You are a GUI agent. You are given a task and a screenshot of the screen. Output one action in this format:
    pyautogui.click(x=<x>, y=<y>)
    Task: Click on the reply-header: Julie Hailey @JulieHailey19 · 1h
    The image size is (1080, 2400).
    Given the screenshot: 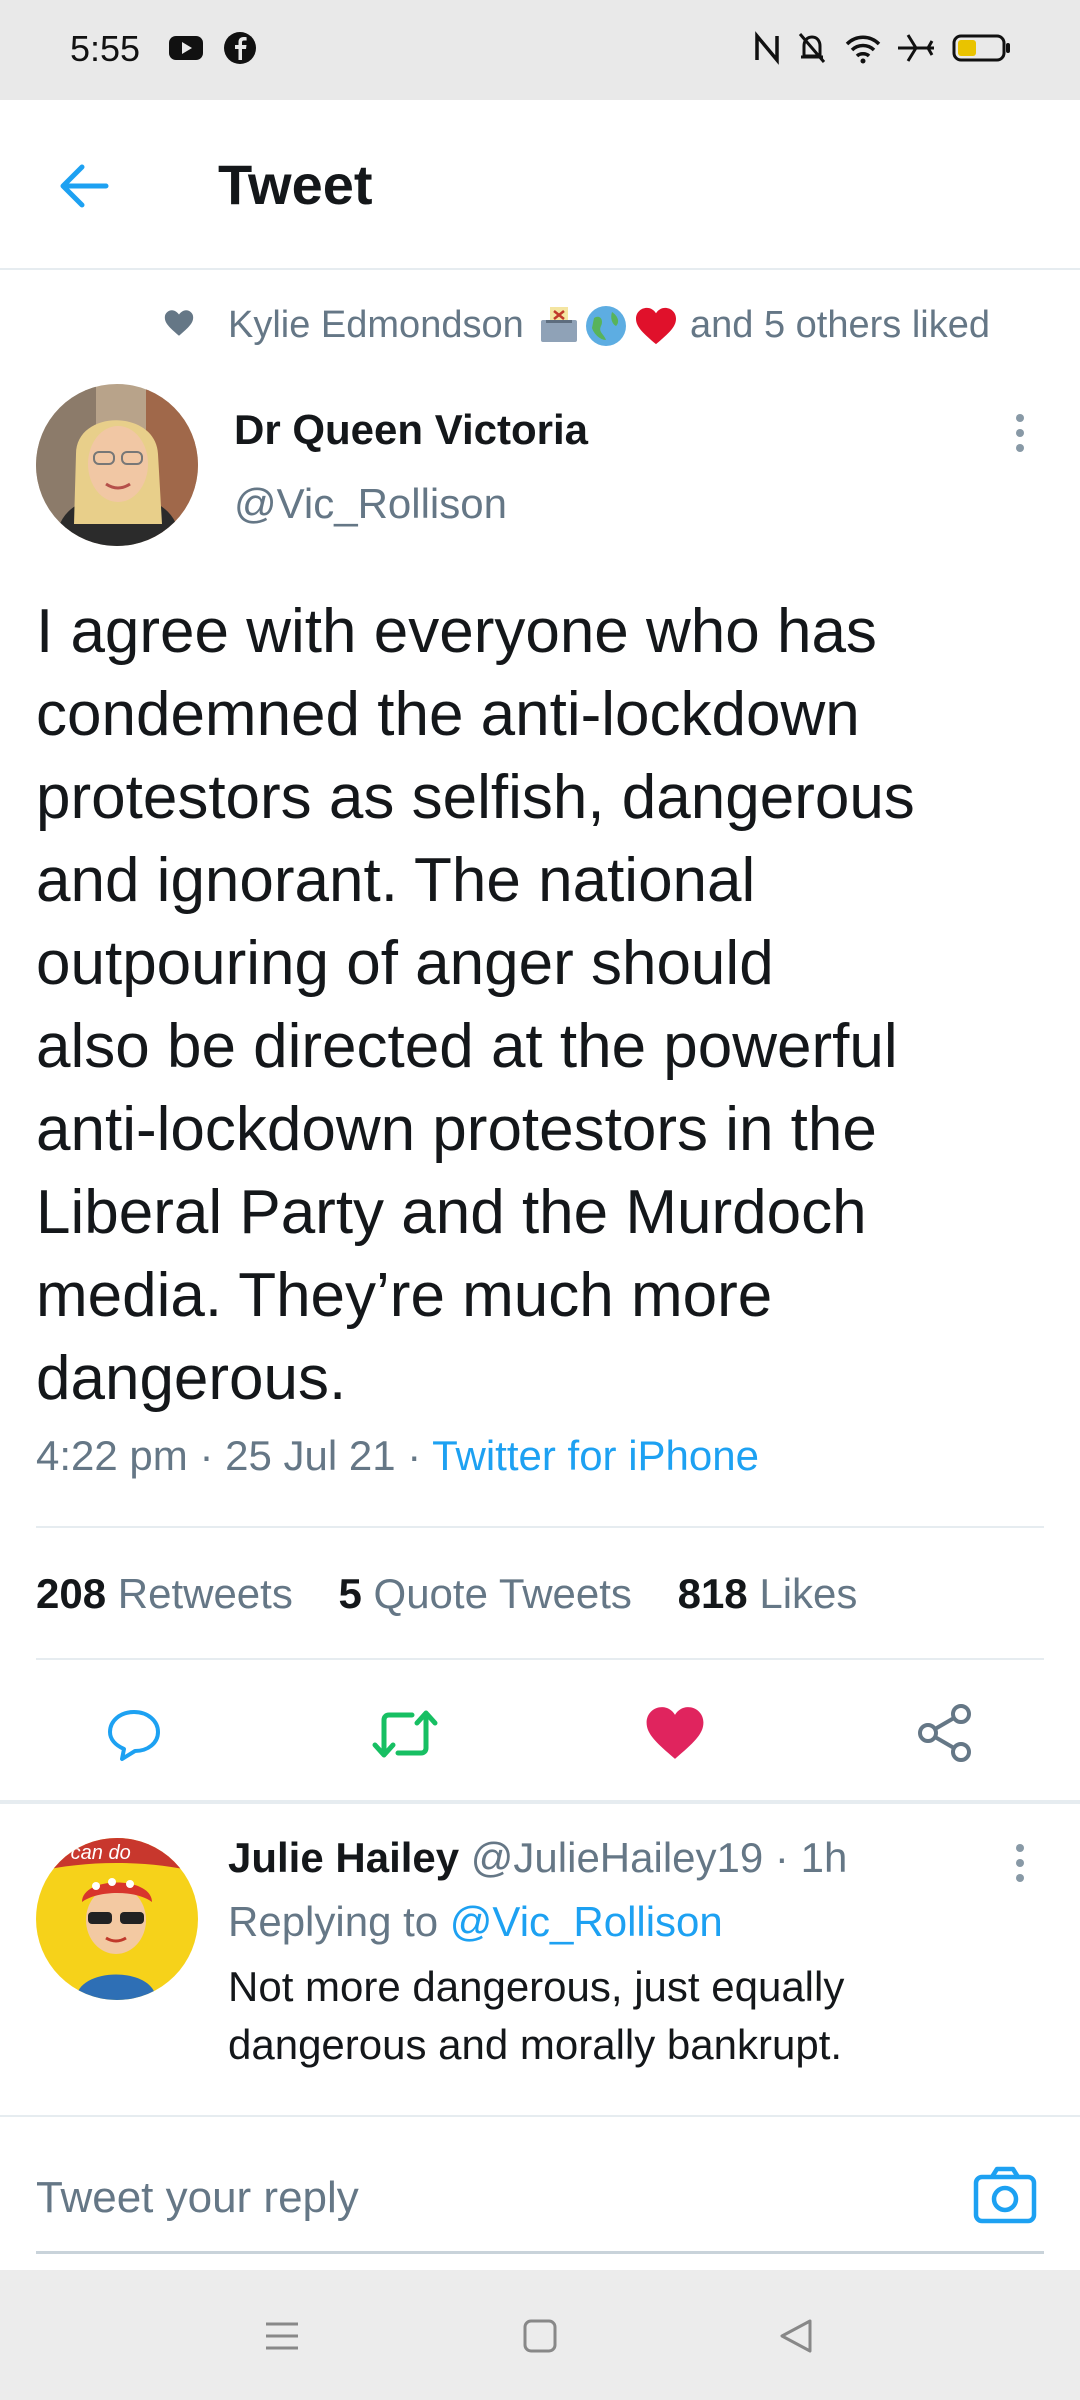 What is the action you would take?
    pyautogui.click(x=537, y=1858)
    